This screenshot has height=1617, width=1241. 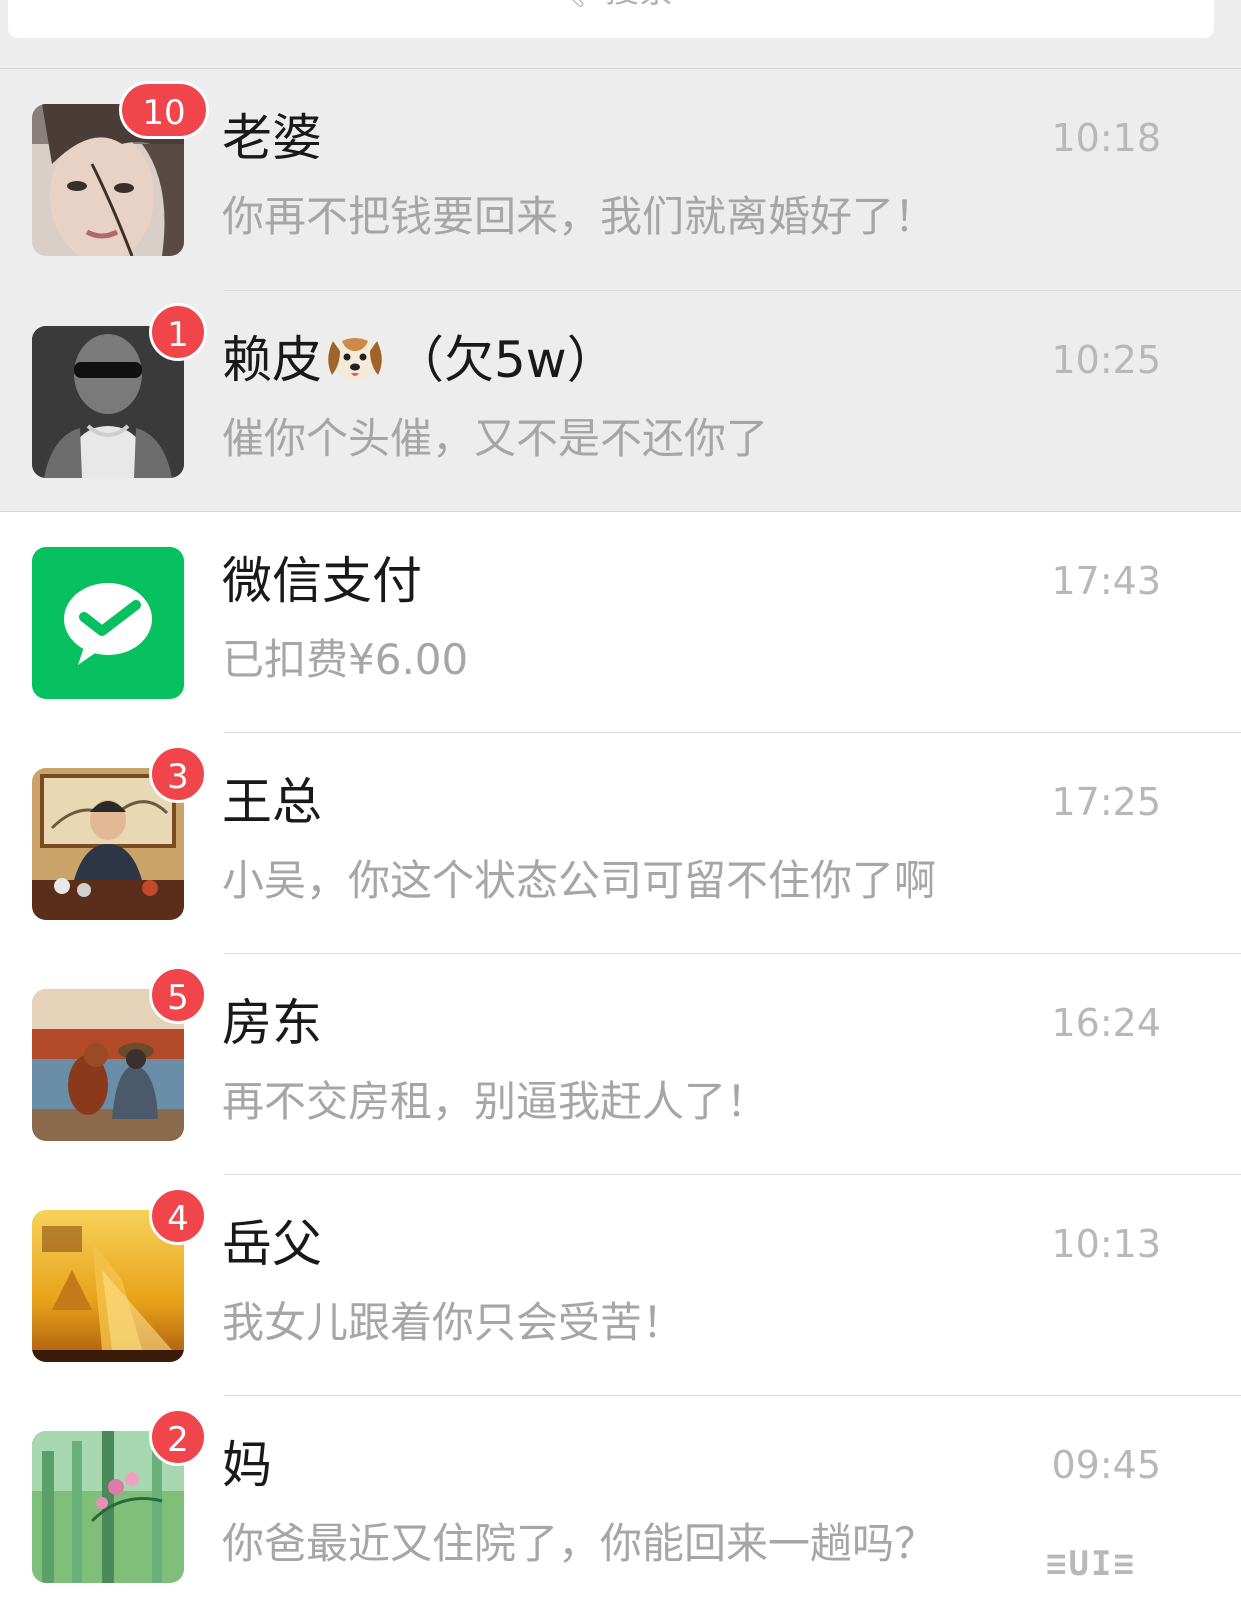 What do you see at coordinates (1106, 1244) in the screenshot?
I see `chat-time: 10:13` at bounding box center [1106, 1244].